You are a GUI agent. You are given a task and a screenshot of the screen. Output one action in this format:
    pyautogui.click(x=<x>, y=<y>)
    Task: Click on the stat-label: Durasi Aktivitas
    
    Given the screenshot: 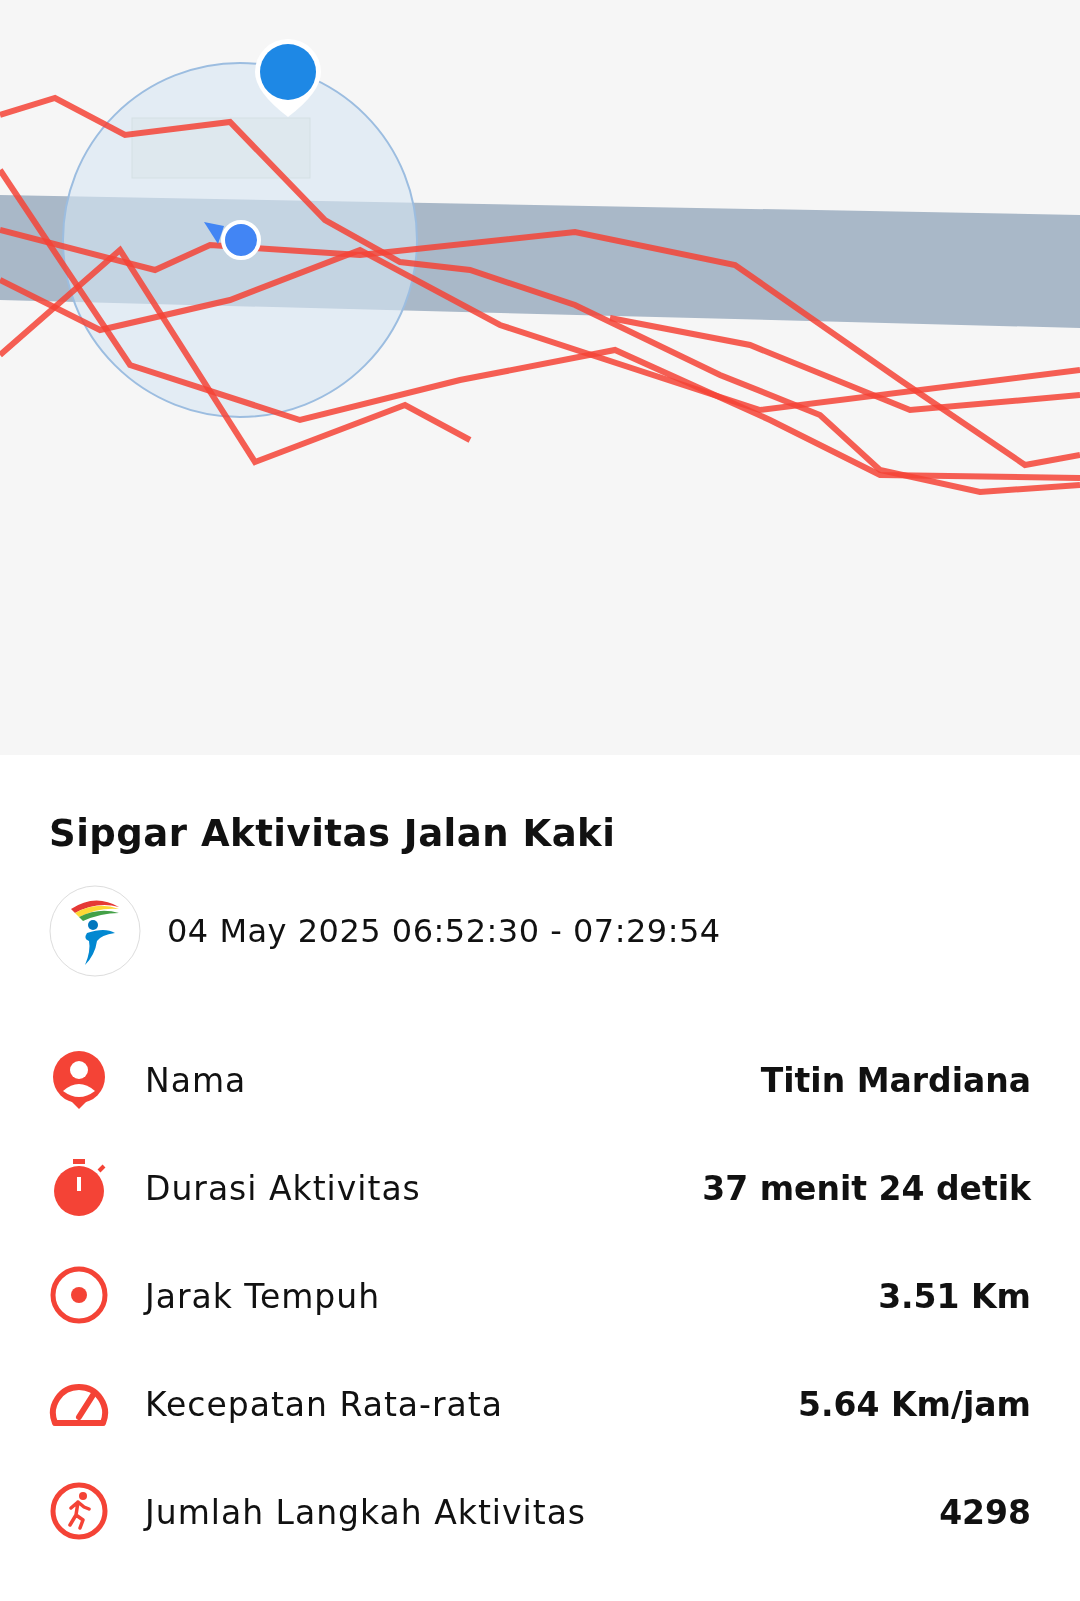 What is the action you would take?
    pyautogui.click(x=283, y=1188)
    